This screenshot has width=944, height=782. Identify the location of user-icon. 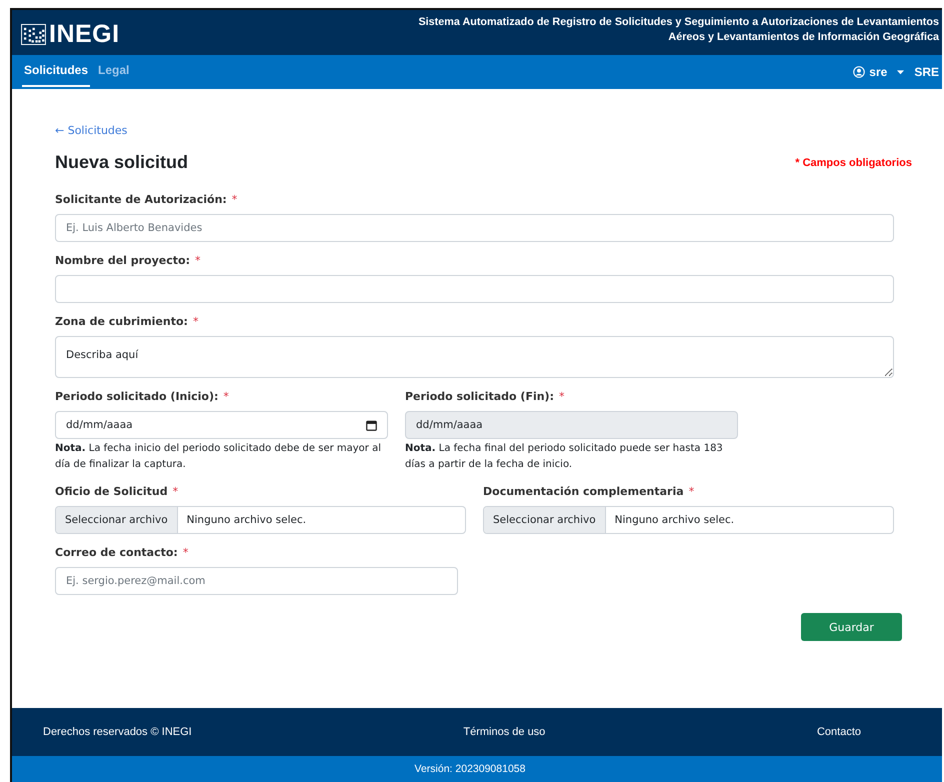
(859, 72).